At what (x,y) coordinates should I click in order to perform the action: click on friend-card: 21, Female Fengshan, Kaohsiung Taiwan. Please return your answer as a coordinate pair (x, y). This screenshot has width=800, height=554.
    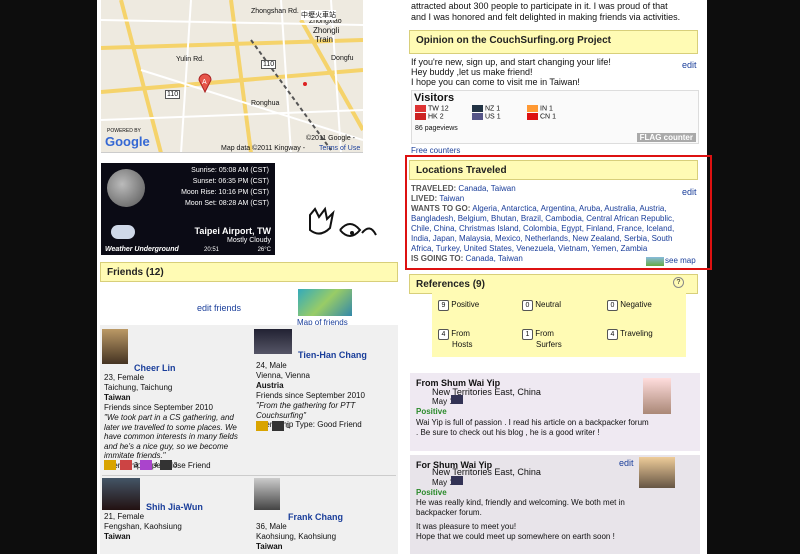
    Looking at the image, I should click on (143, 526).